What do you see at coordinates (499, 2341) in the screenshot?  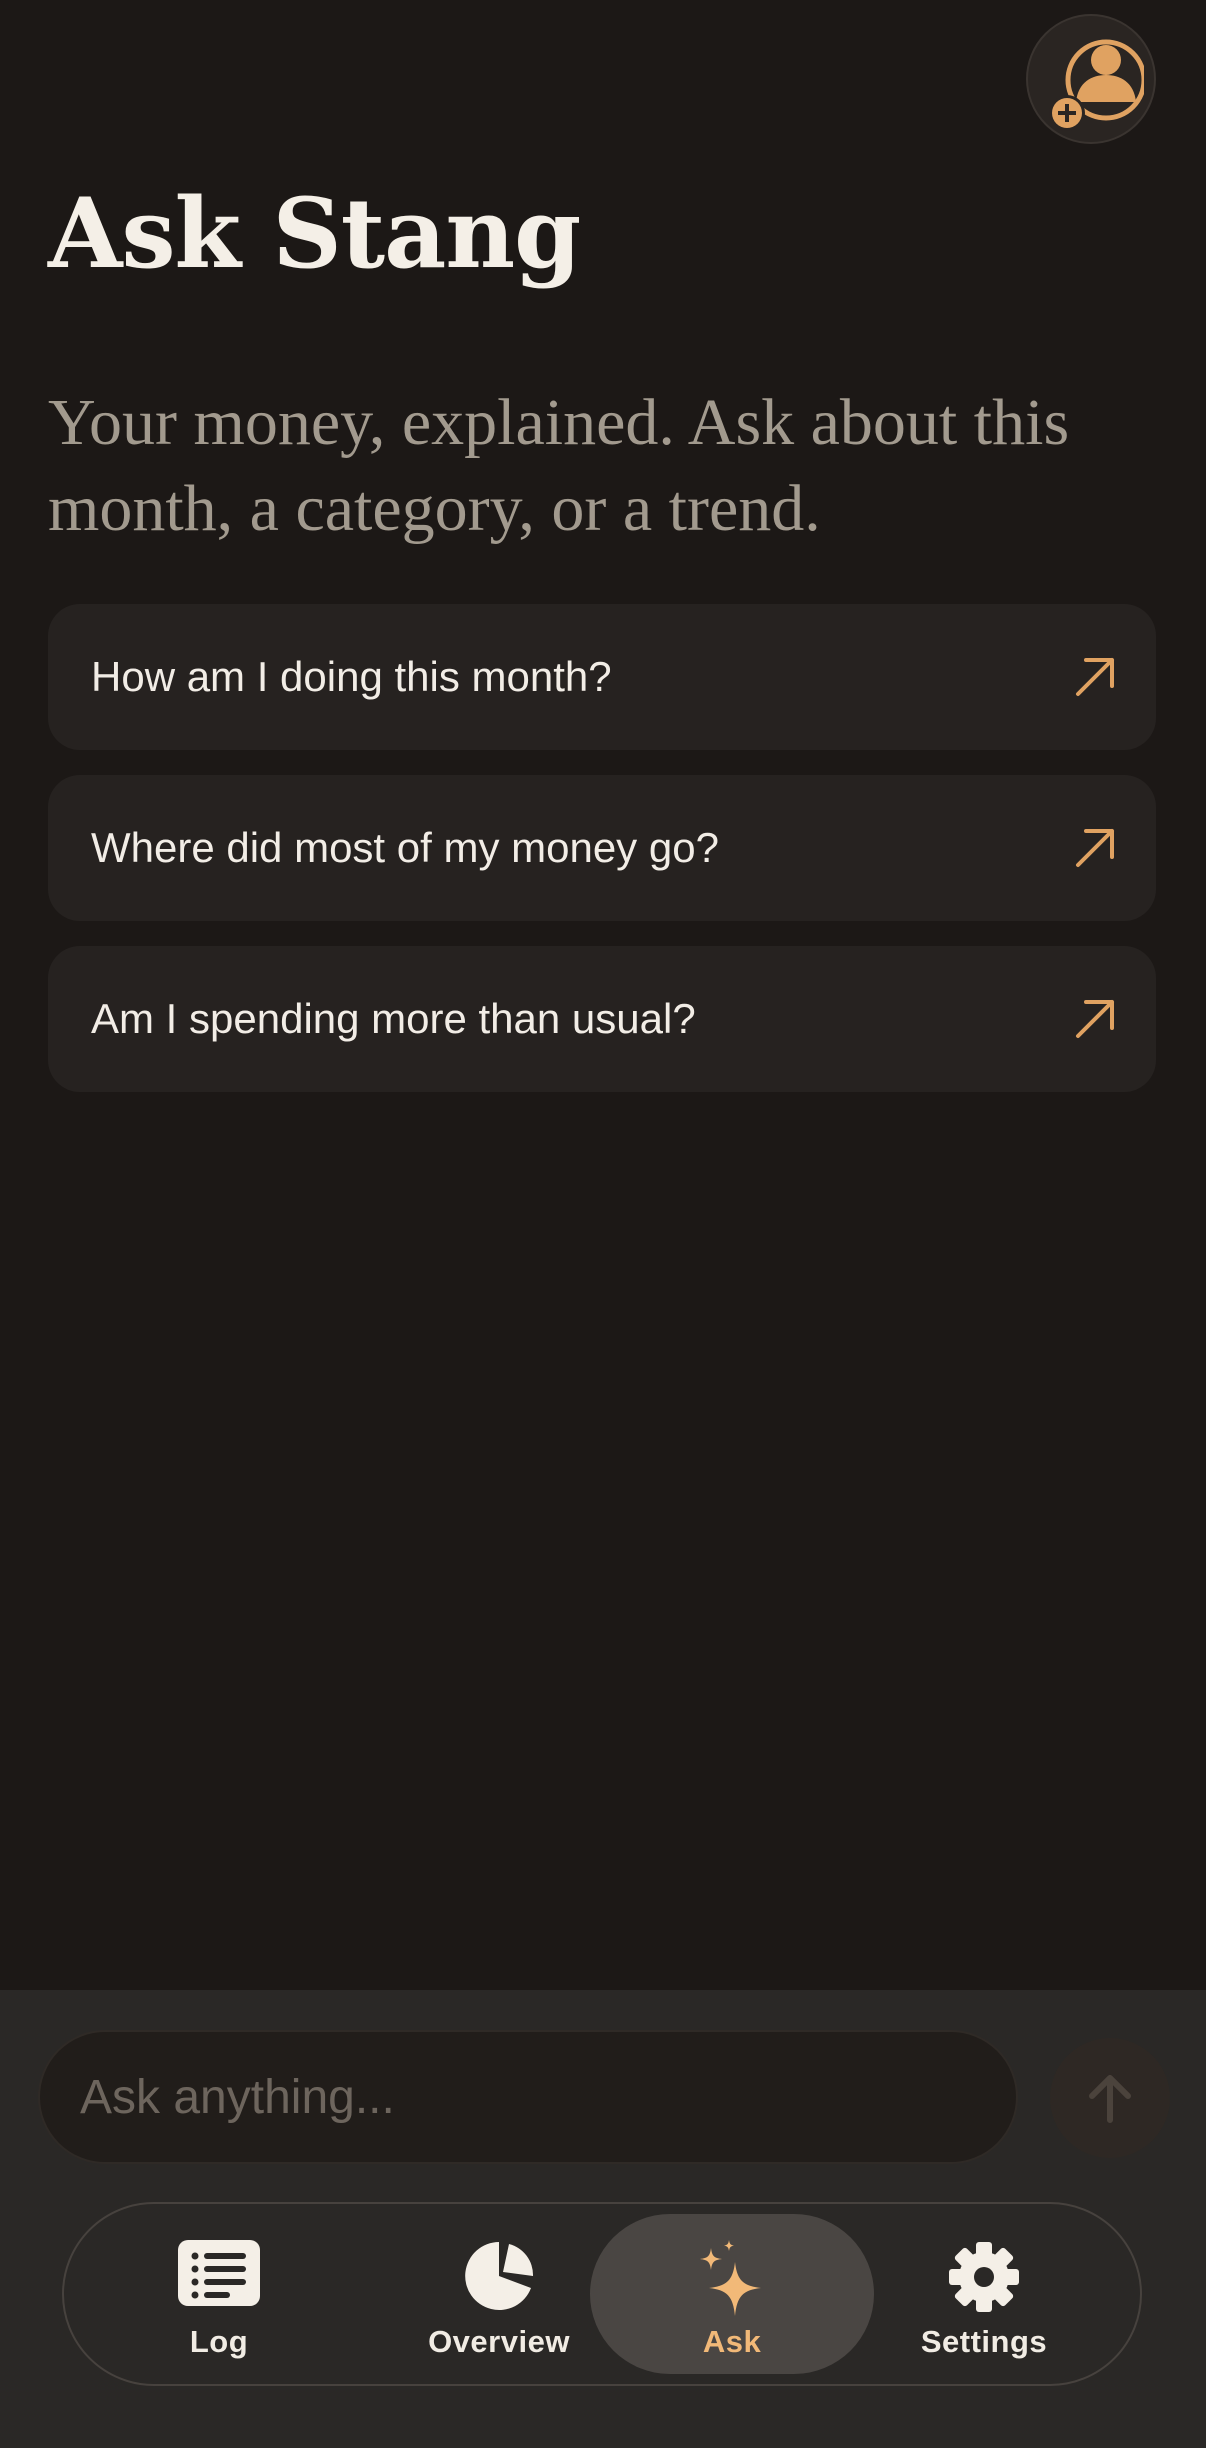 I see `tab-overview-label: Overview` at bounding box center [499, 2341].